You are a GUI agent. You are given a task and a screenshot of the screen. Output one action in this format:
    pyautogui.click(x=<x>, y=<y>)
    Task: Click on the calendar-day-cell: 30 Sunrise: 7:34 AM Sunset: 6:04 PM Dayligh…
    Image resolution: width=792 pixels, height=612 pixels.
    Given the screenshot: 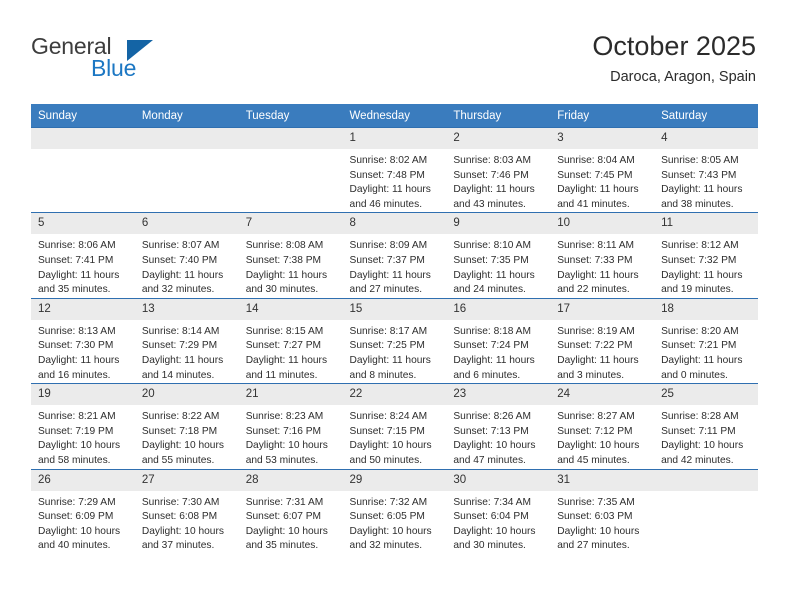 What is the action you would take?
    pyautogui.click(x=498, y=511)
    